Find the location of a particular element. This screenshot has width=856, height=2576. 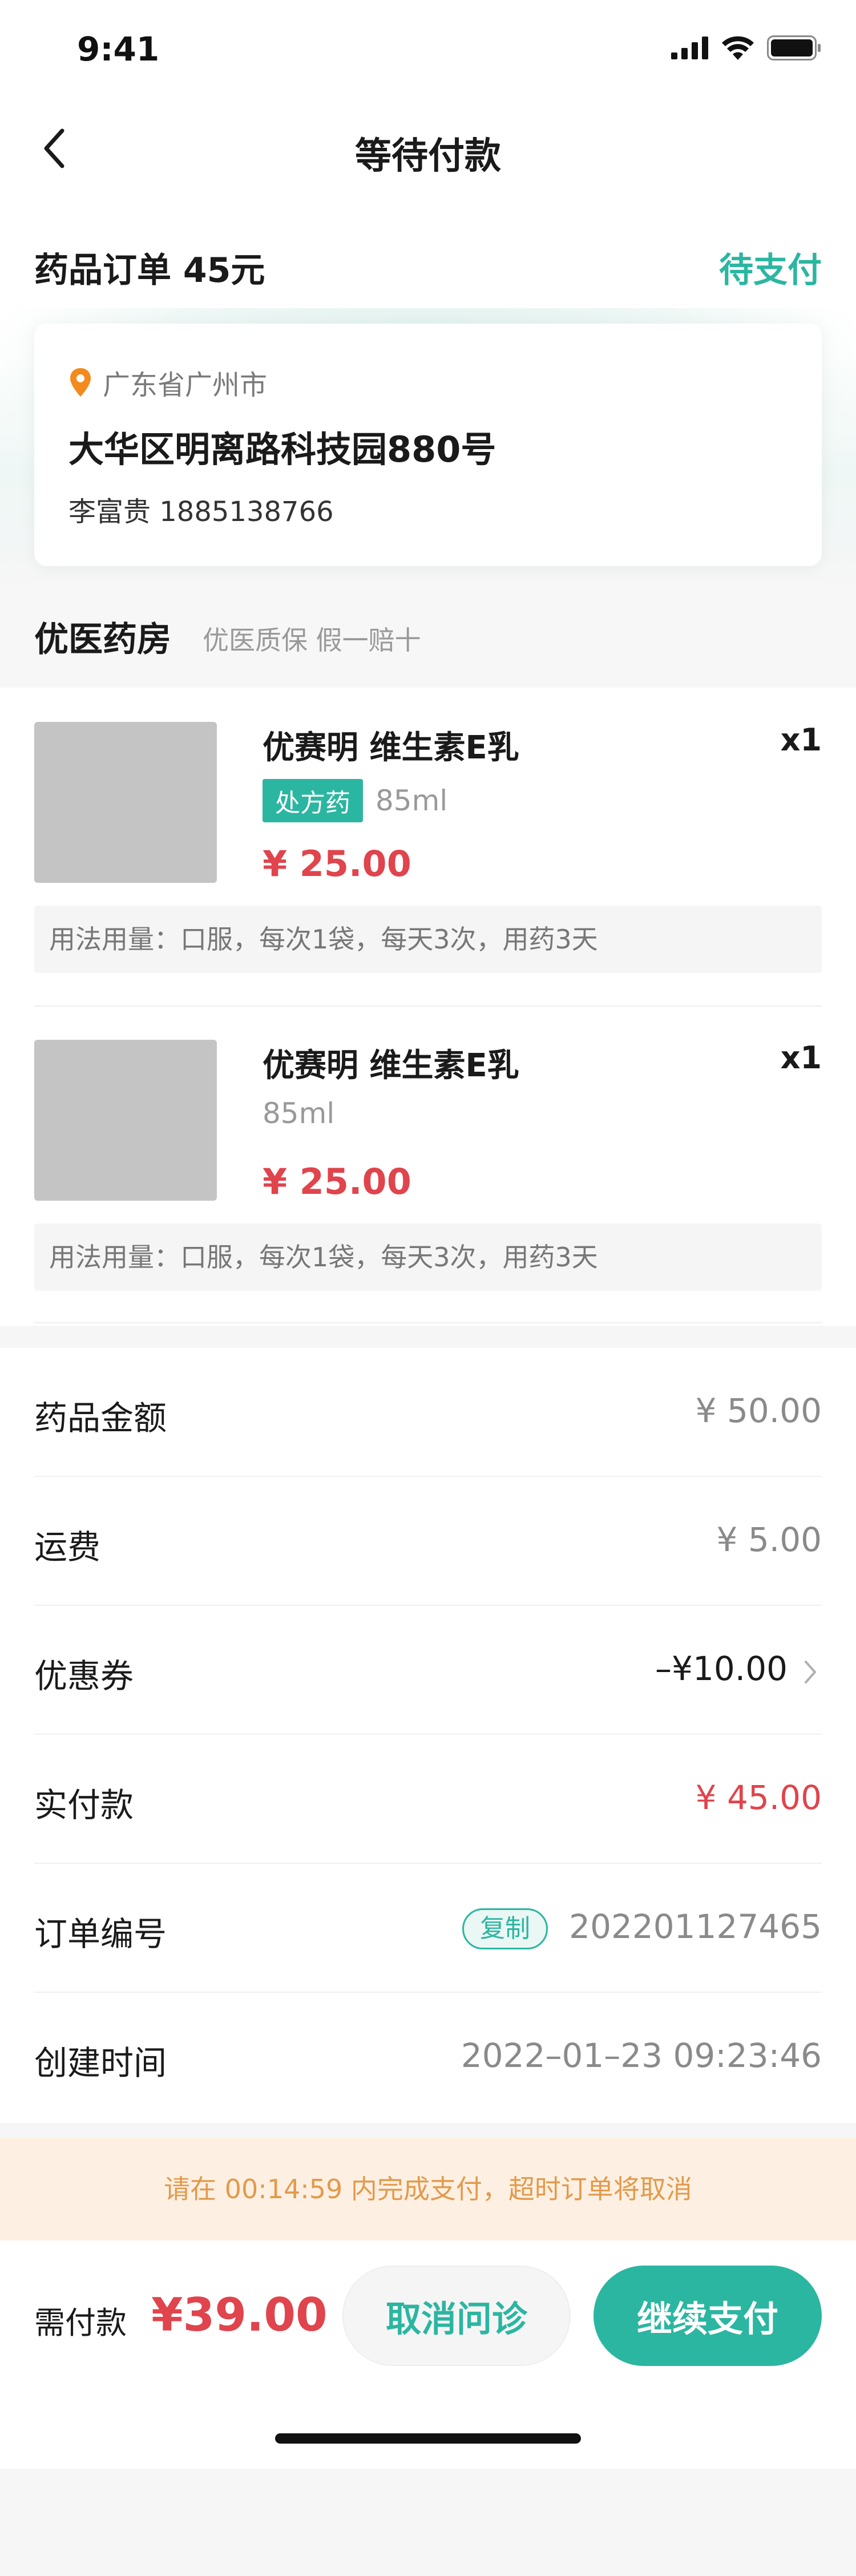

footer-bar: 需付款 ¥39.00 取消问诊 继续支付 is located at coordinates (428, 2354).